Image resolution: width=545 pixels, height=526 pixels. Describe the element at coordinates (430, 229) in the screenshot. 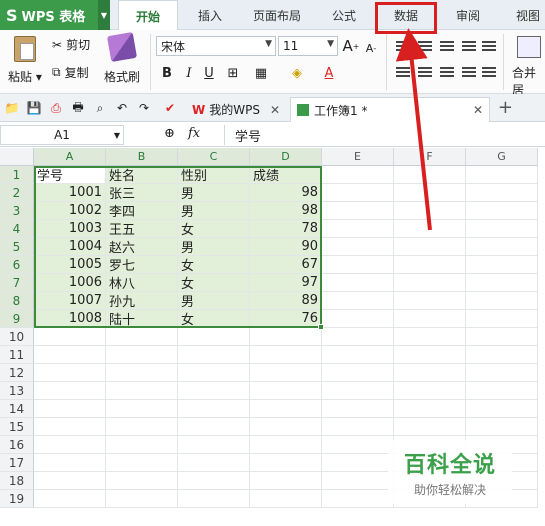

I see `cell-f4` at that location.